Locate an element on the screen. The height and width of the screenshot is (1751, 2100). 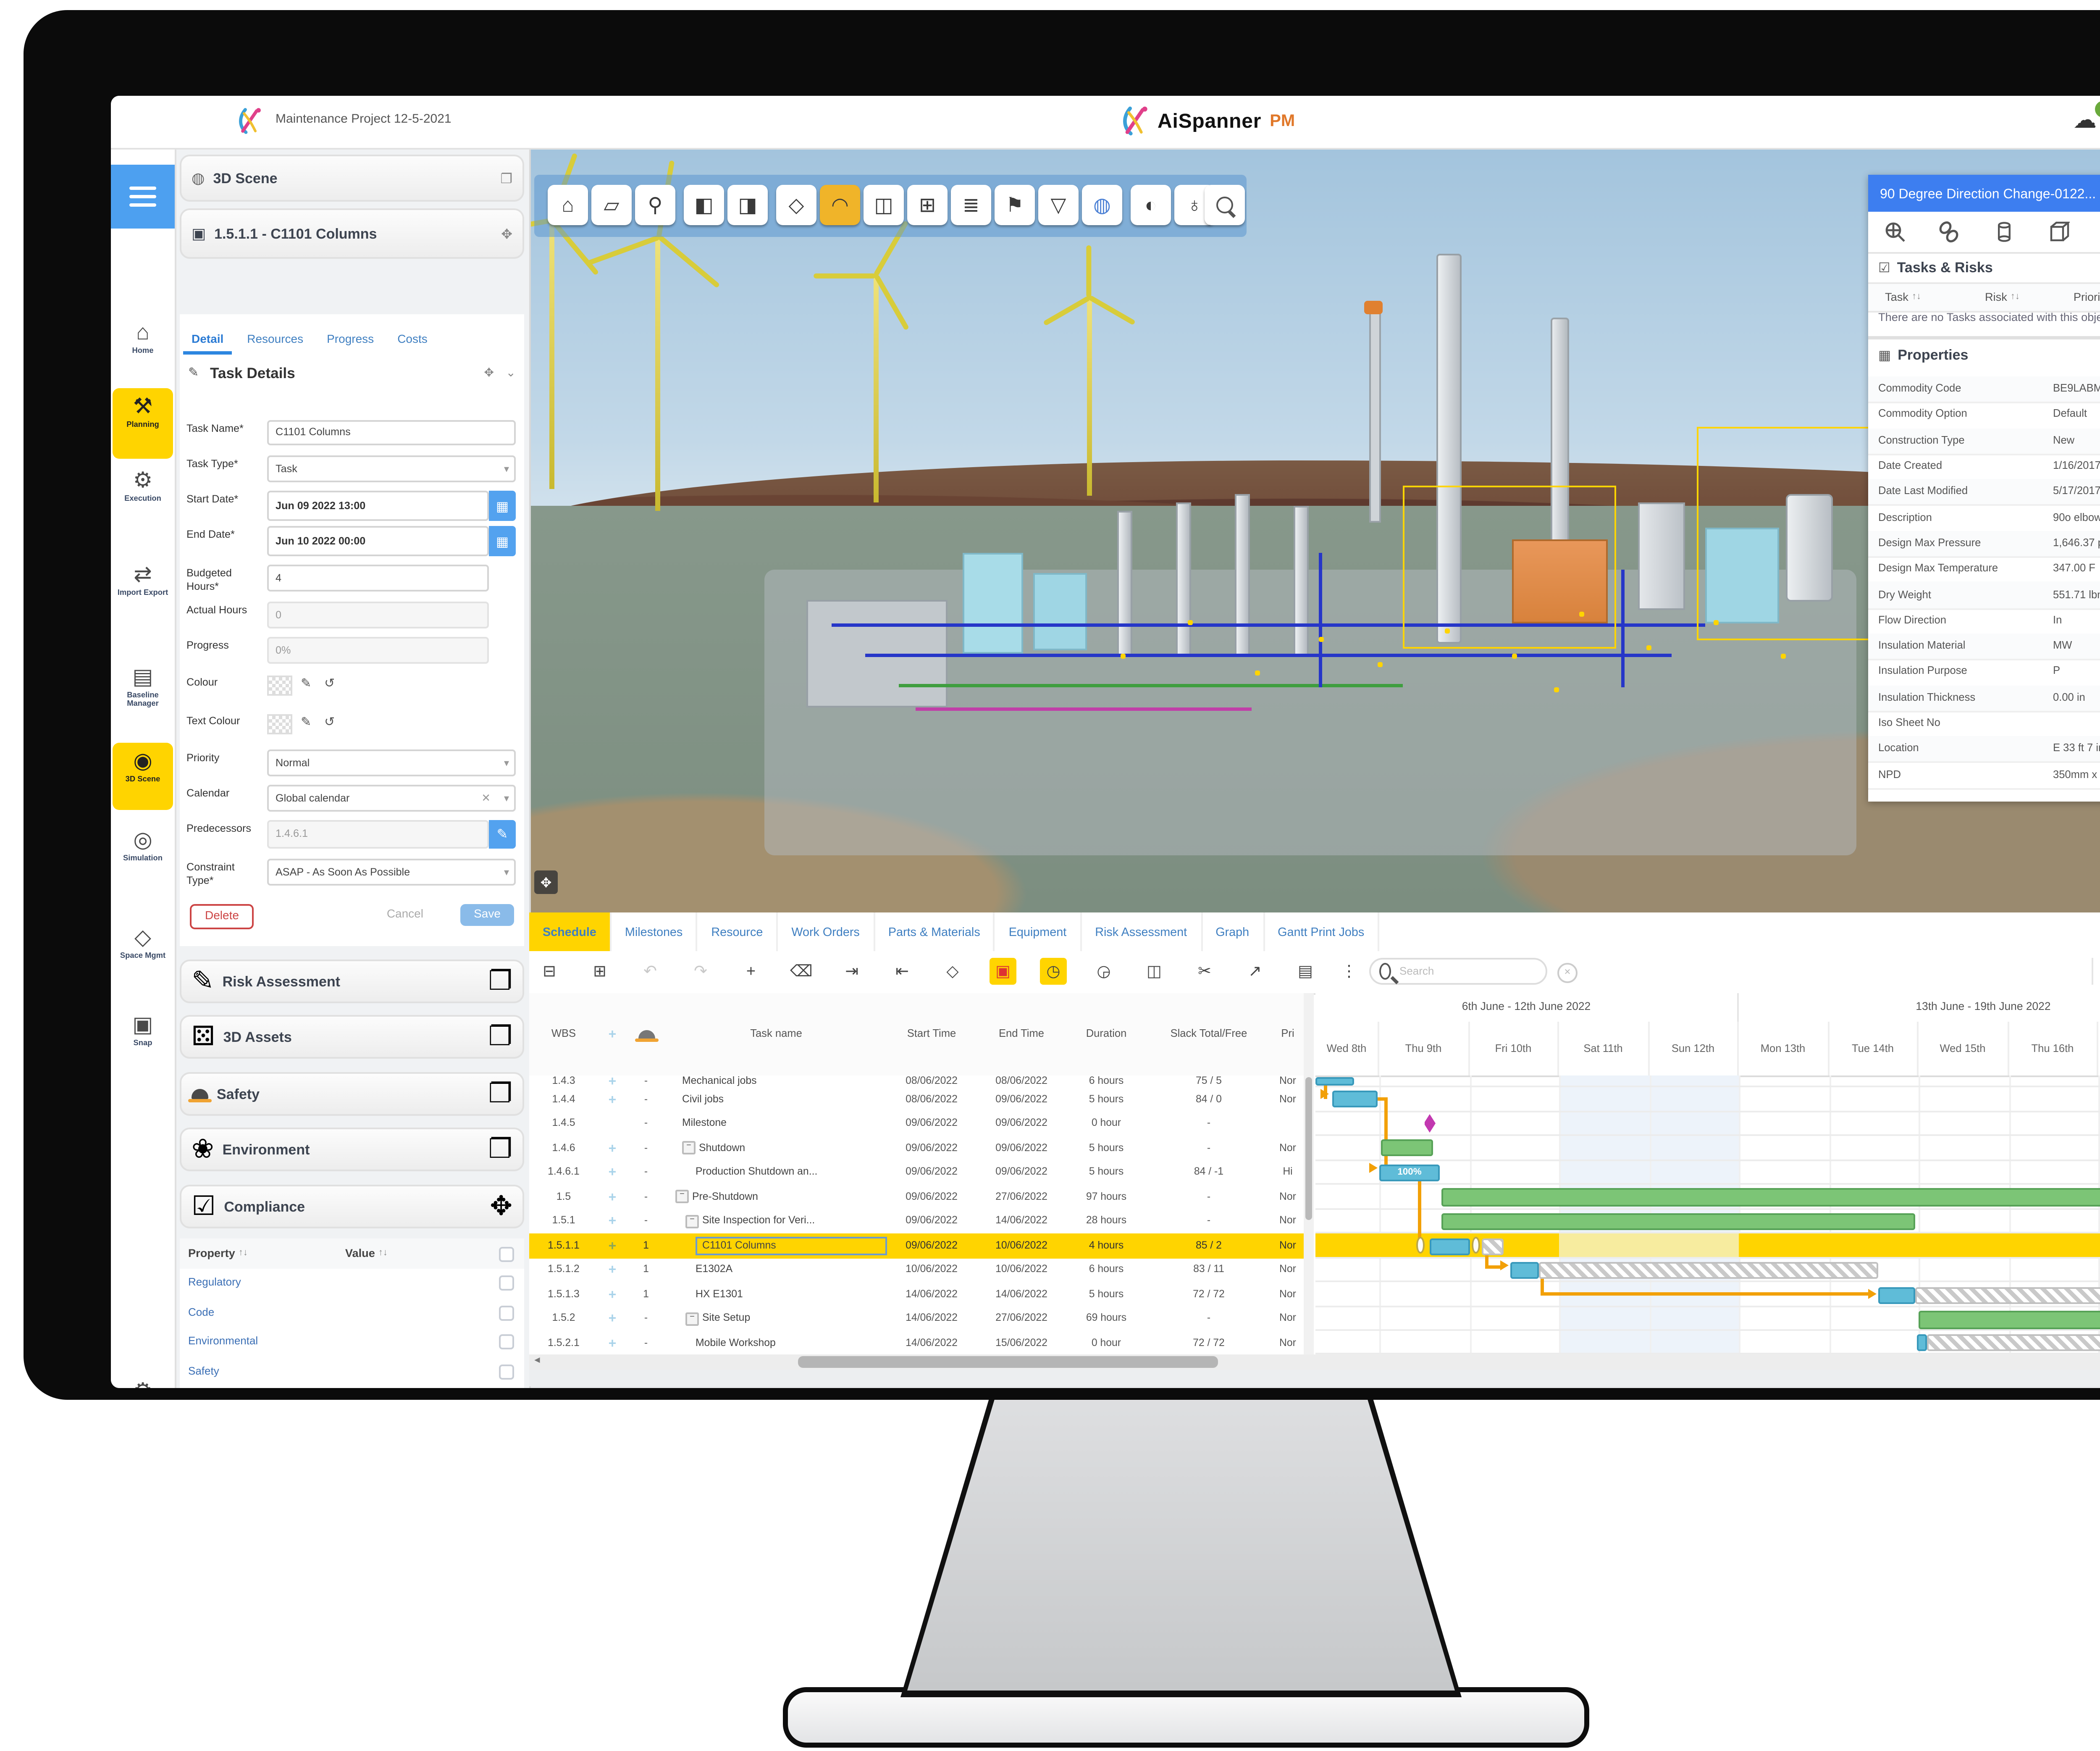
section-plane-button: ◨ is located at coordinates (747, 205).